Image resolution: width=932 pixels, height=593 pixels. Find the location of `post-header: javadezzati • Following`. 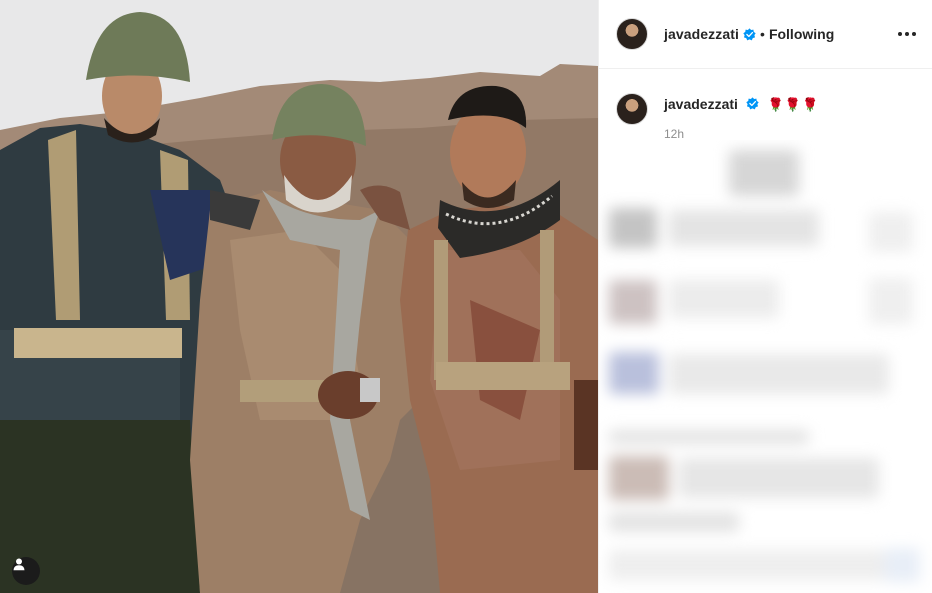

post-header: javadezzati • Following is located at coordinates (765, 34).